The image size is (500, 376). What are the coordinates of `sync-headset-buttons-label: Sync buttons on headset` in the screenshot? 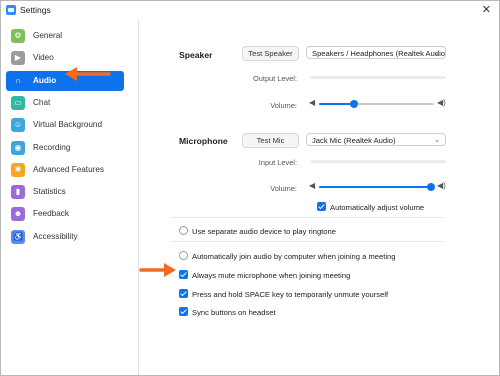 It's located at (234, 312).